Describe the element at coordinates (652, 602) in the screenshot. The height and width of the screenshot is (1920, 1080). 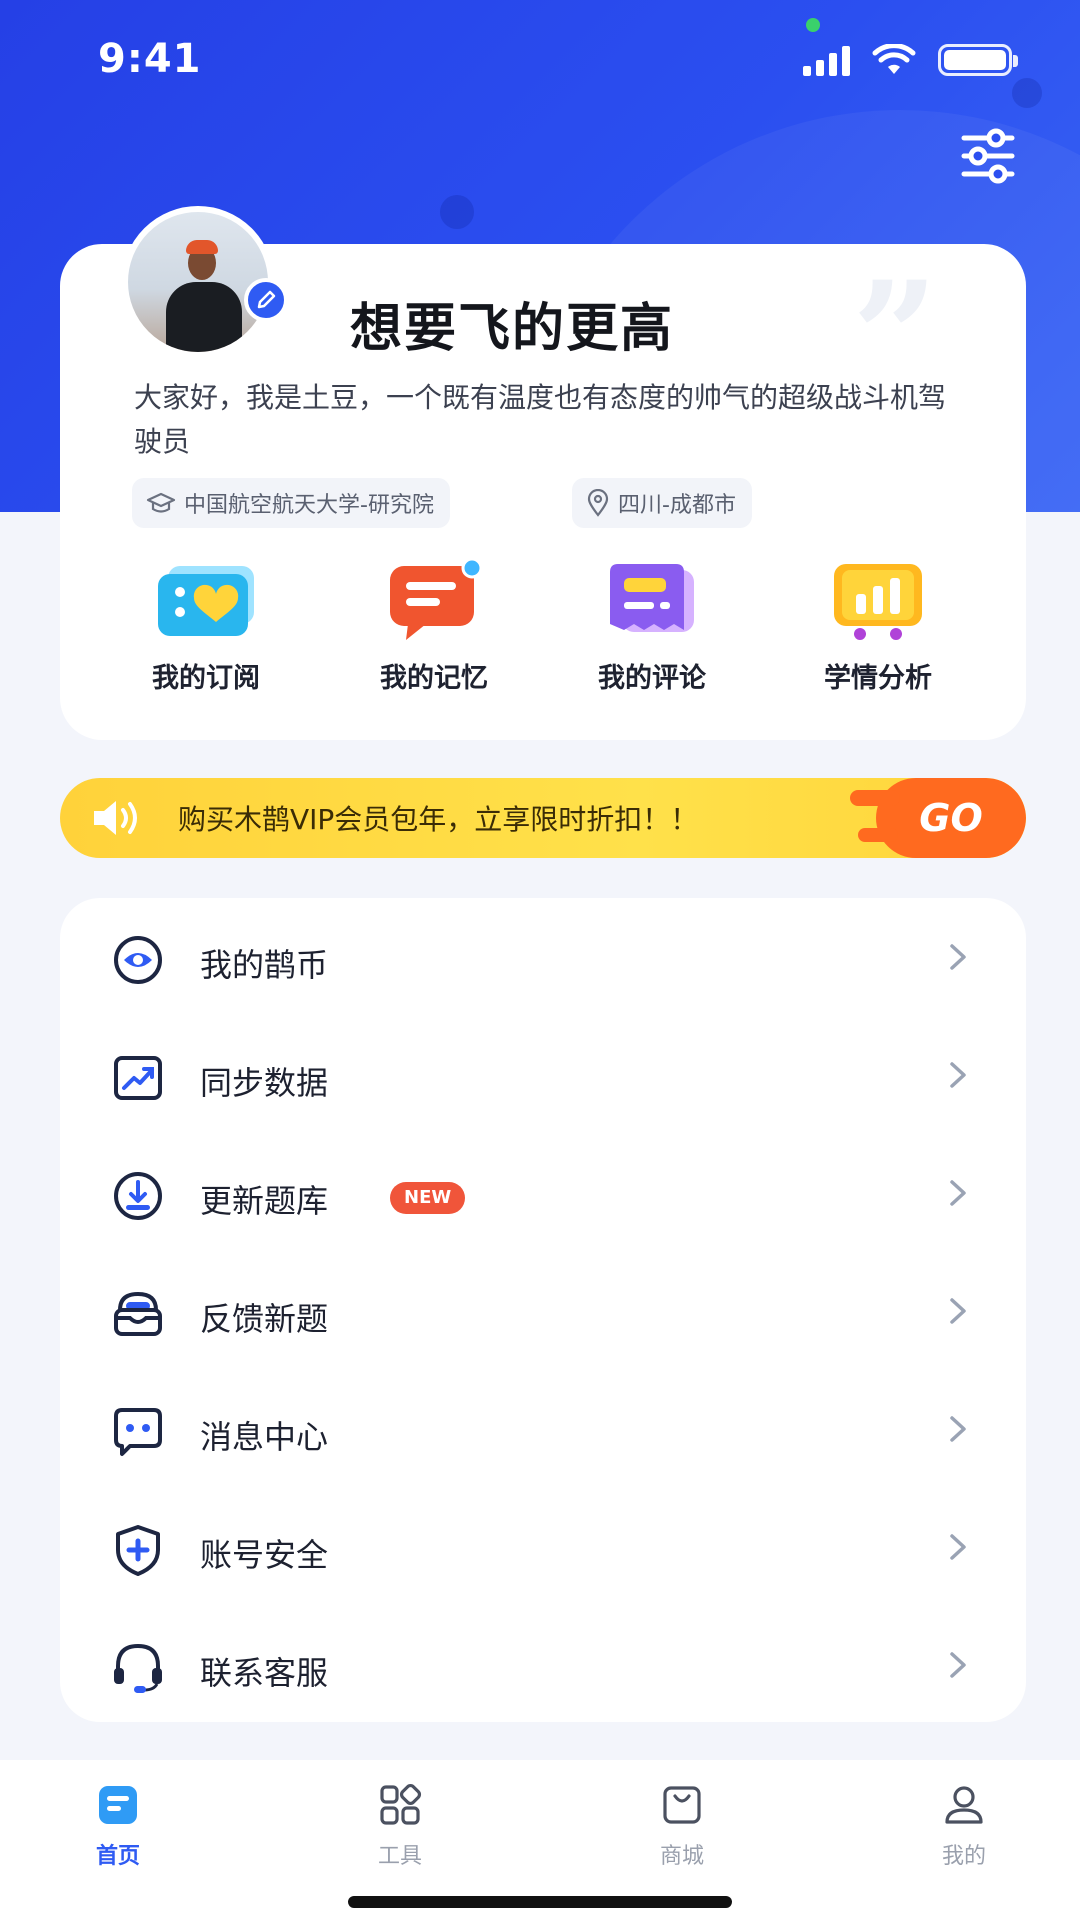
I see `comment-card-icon` at that location.